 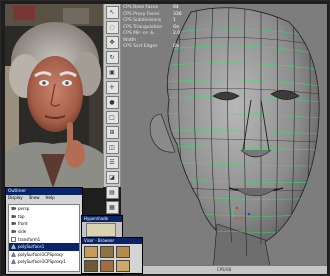 I want to click on outliner-item: side, so click(x=44, y=232).